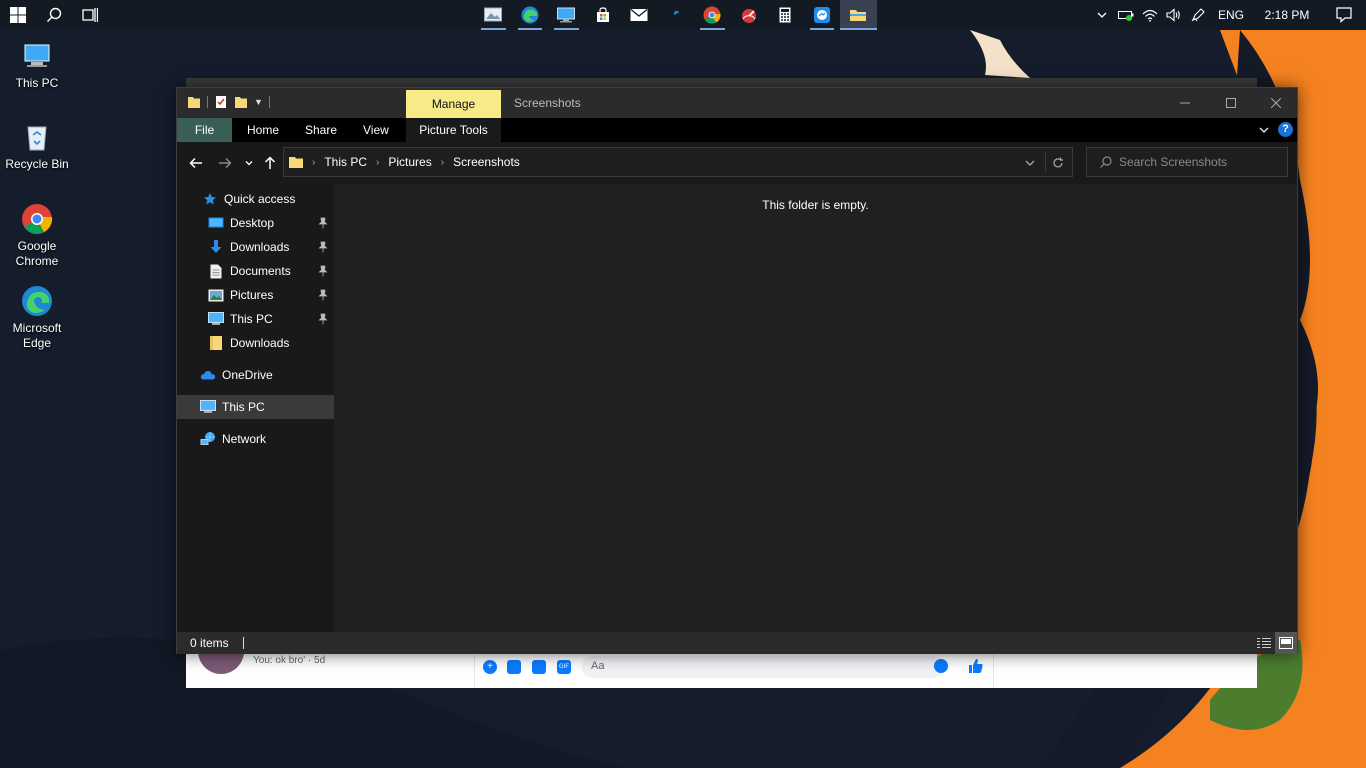 The image size is (1366, 768). I want to click on close-icon, so click(1276, 103).